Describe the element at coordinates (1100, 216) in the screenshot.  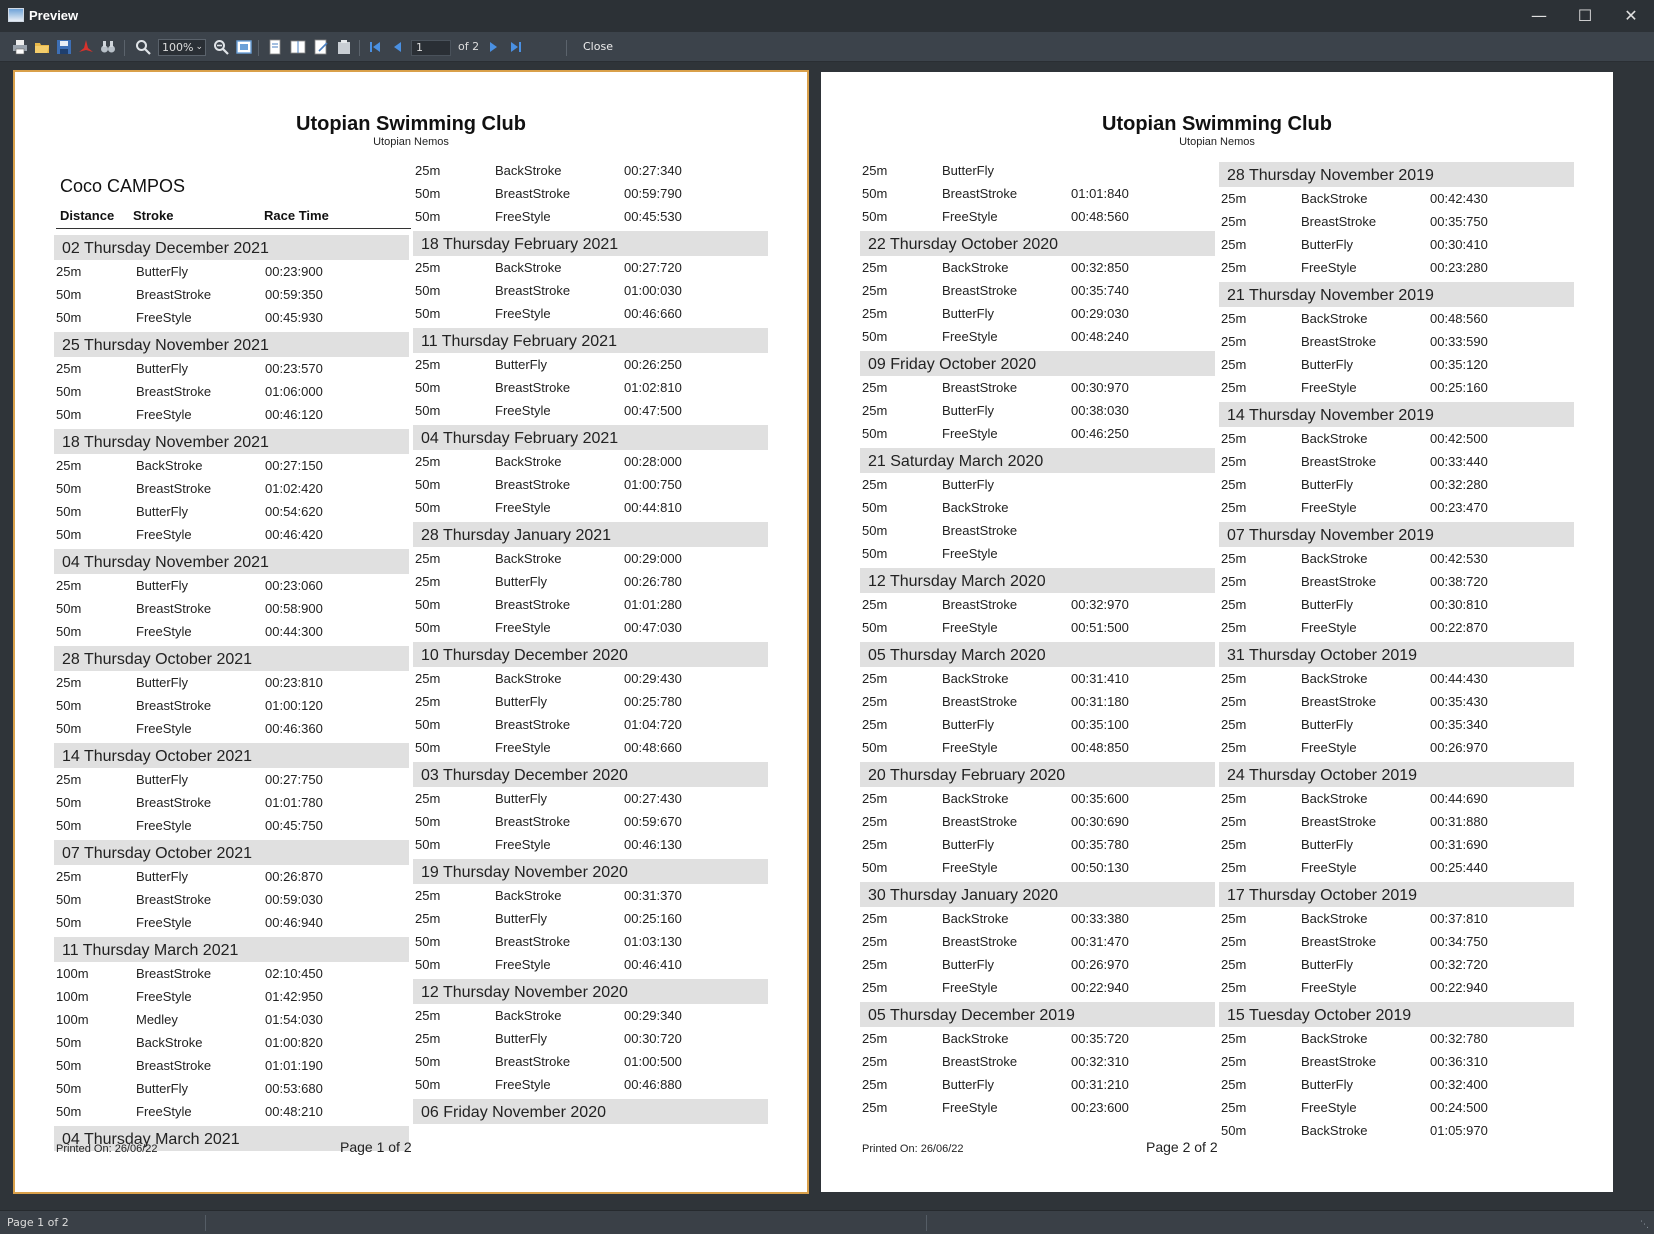
I see `race-time-cell: 00:48:560` at that location.